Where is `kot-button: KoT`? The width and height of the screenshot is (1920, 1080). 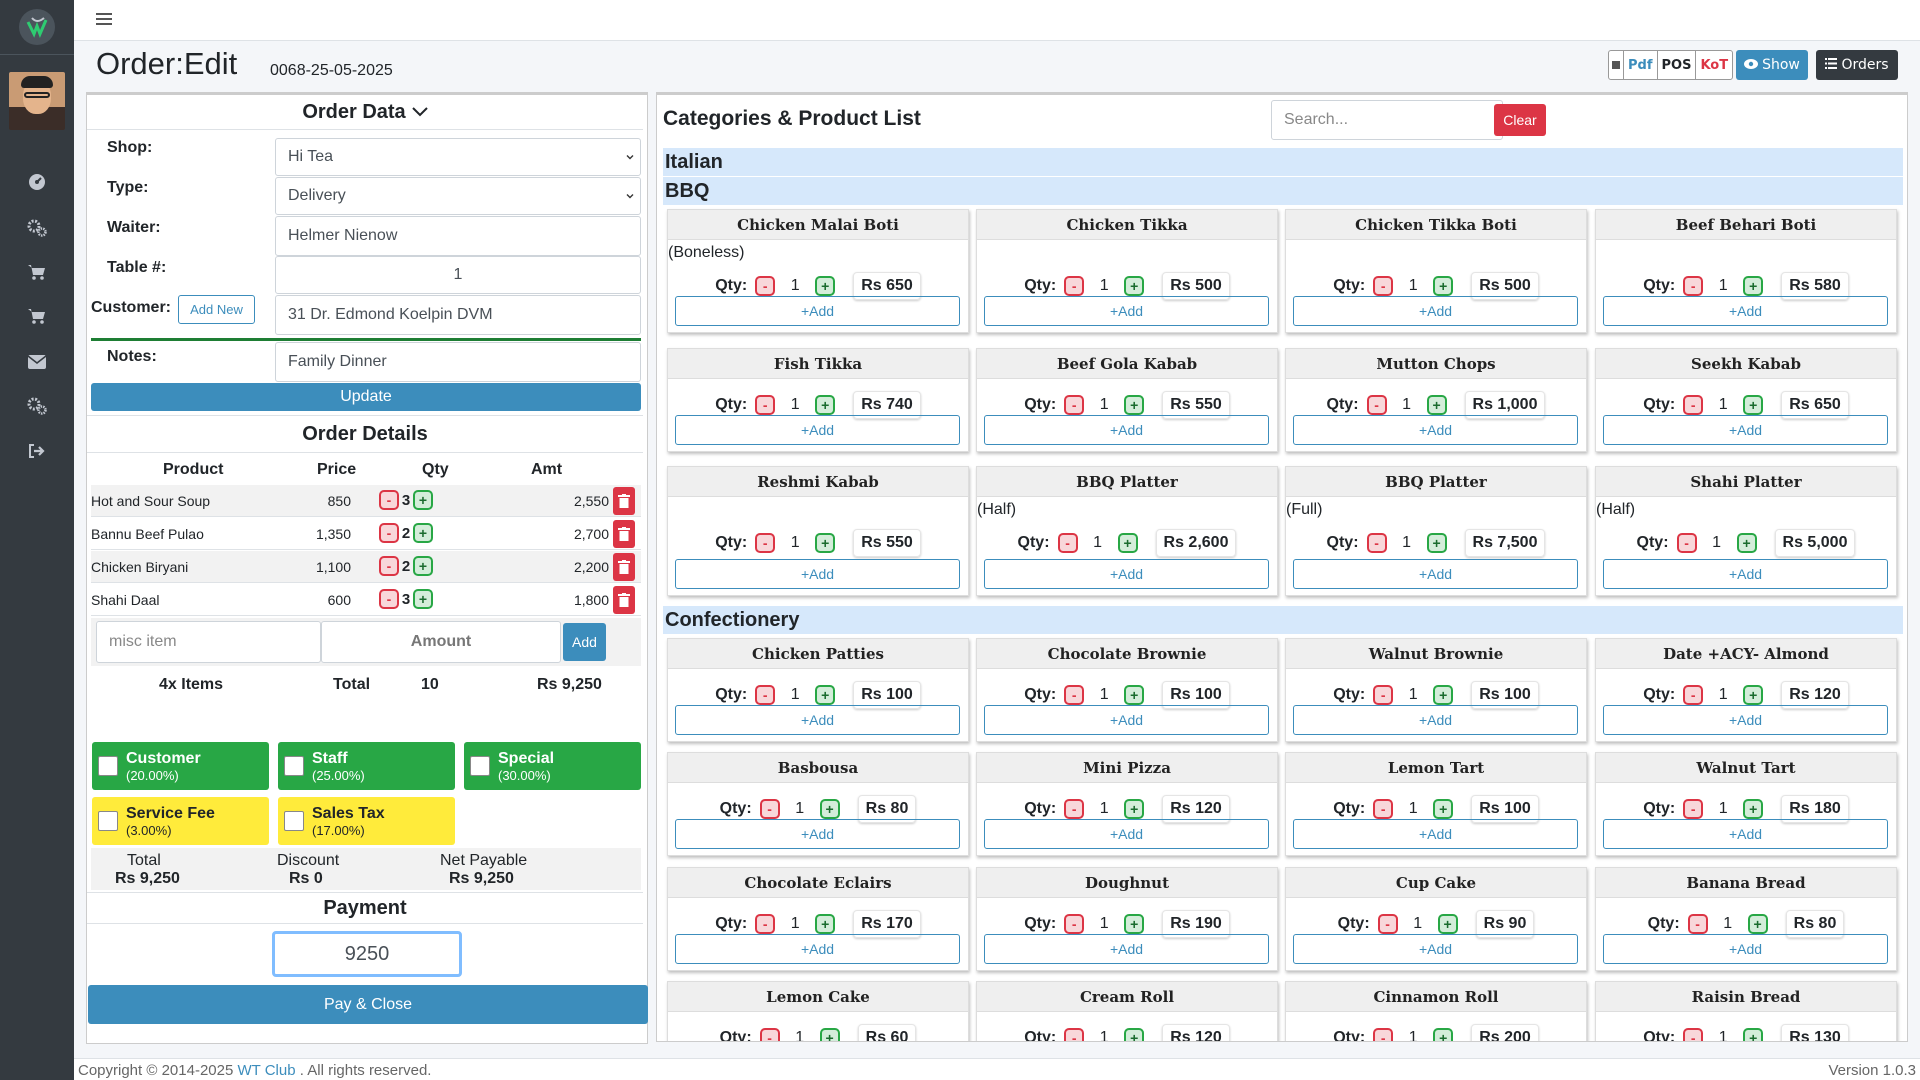 kot-button: KoT is located at coordinates (1714, 65).